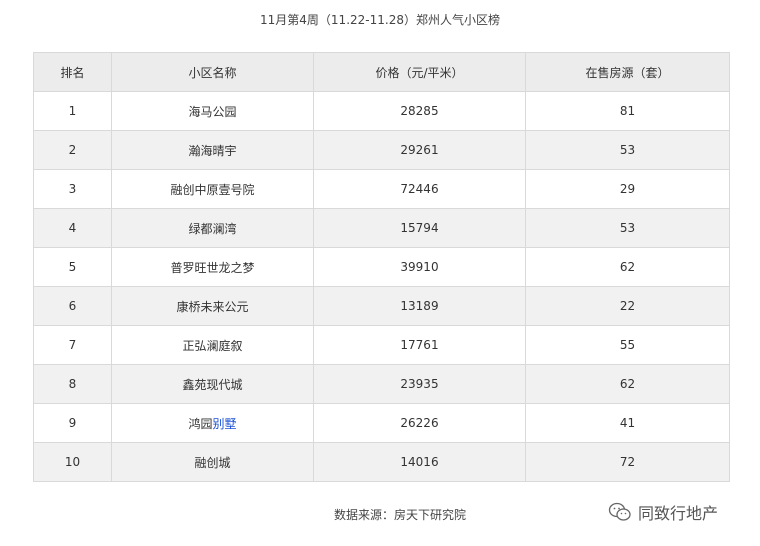 The image size is (760, 546). Describe the element at coordinates (72, 345) in the screenshot. I see `cell-rank: 7` at that location.